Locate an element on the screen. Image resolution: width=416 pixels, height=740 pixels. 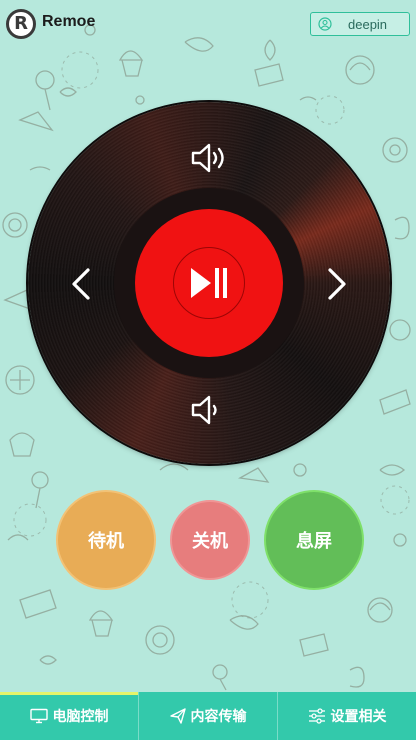
tab-pc-control: 电脑控制 is located at coordinates (69, 716).